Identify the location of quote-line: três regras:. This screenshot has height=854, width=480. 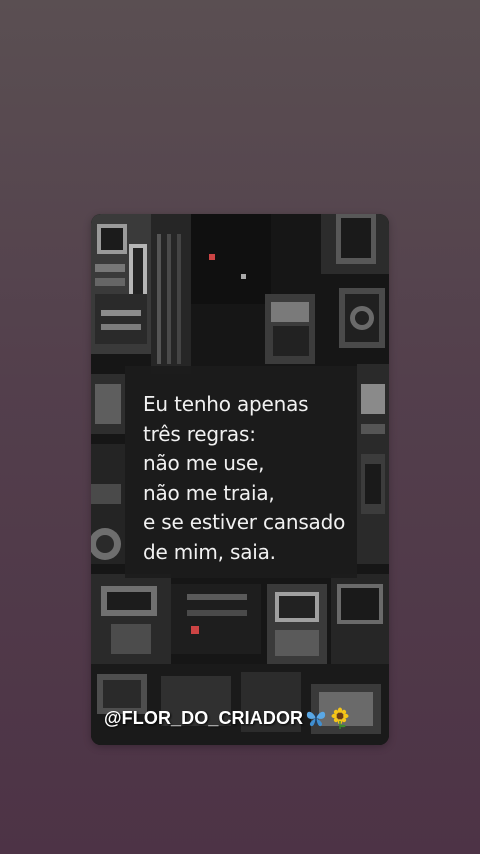
(199, 433).